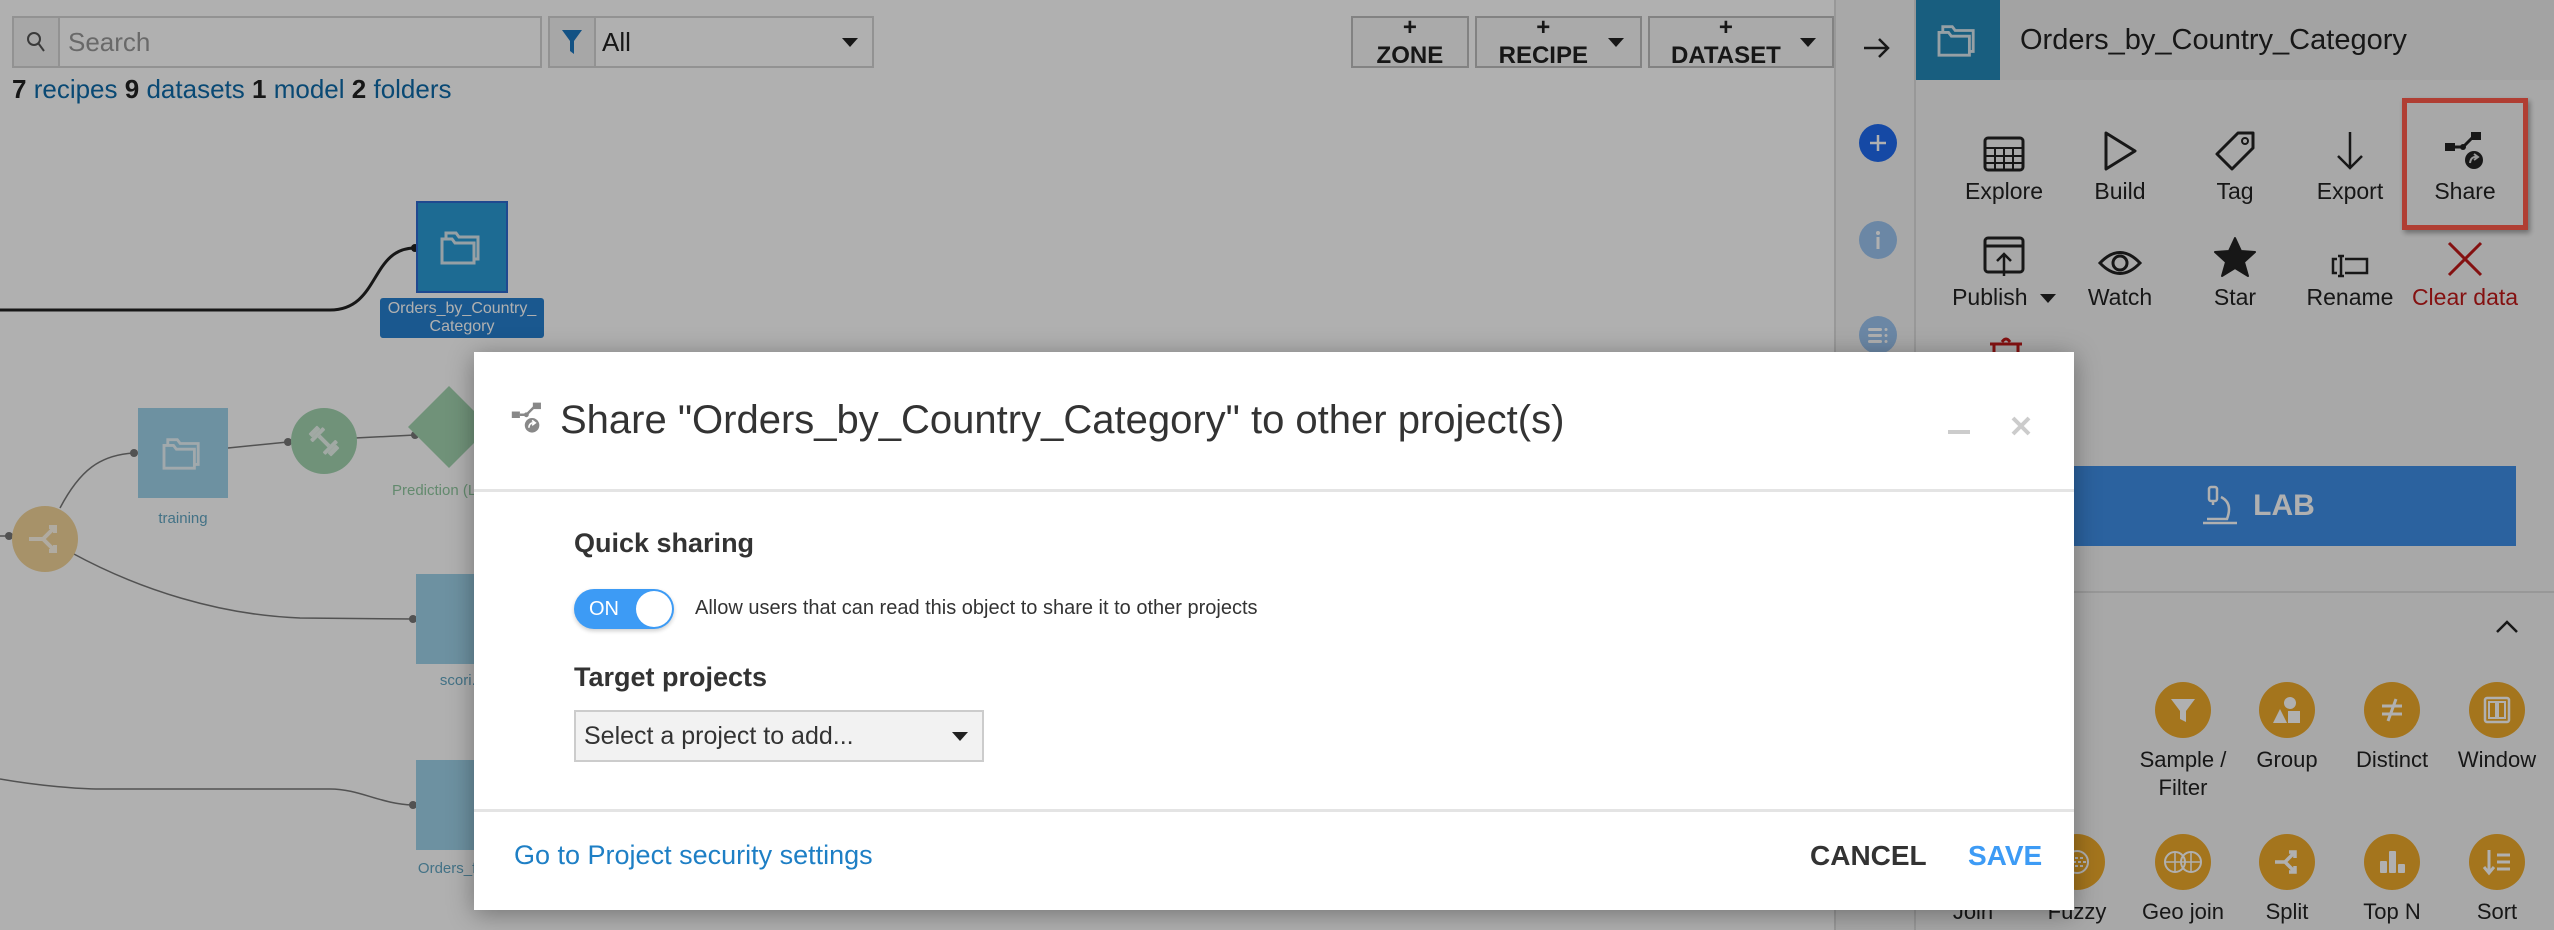 This screenshot has width=2554, height=930. I want to click on toggle-state: ON, so click(604, 609).